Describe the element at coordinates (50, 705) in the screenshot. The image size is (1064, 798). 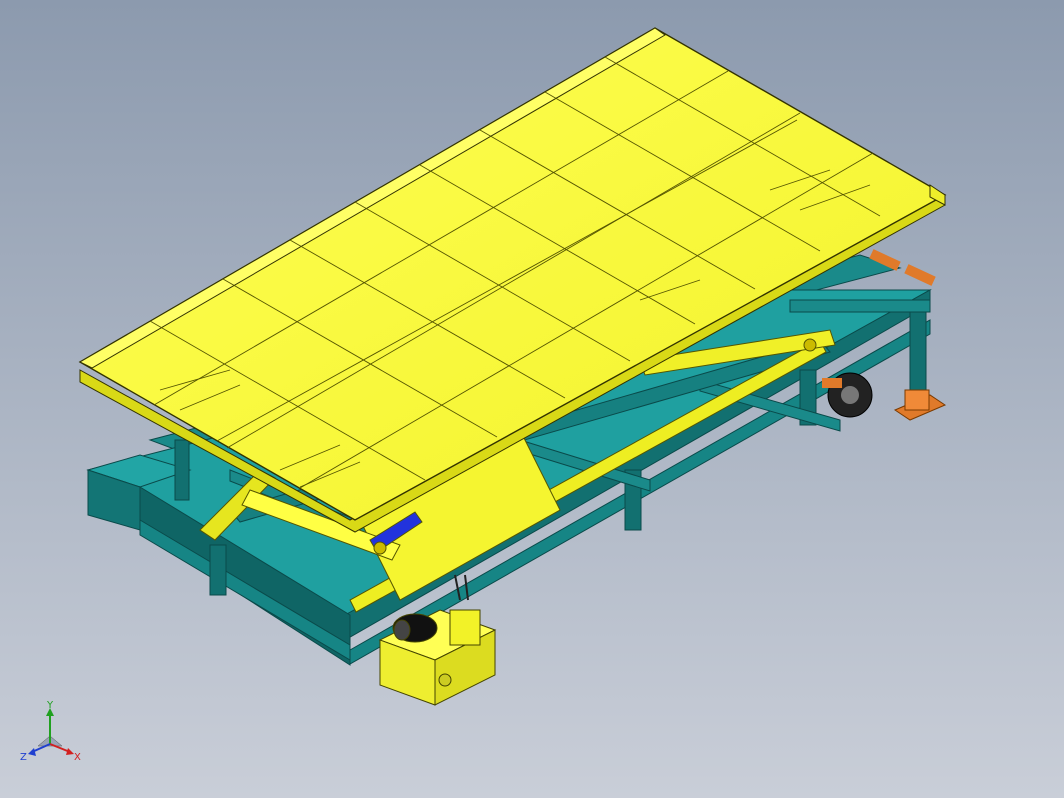
I see `y-axis-label: Y` at that location.